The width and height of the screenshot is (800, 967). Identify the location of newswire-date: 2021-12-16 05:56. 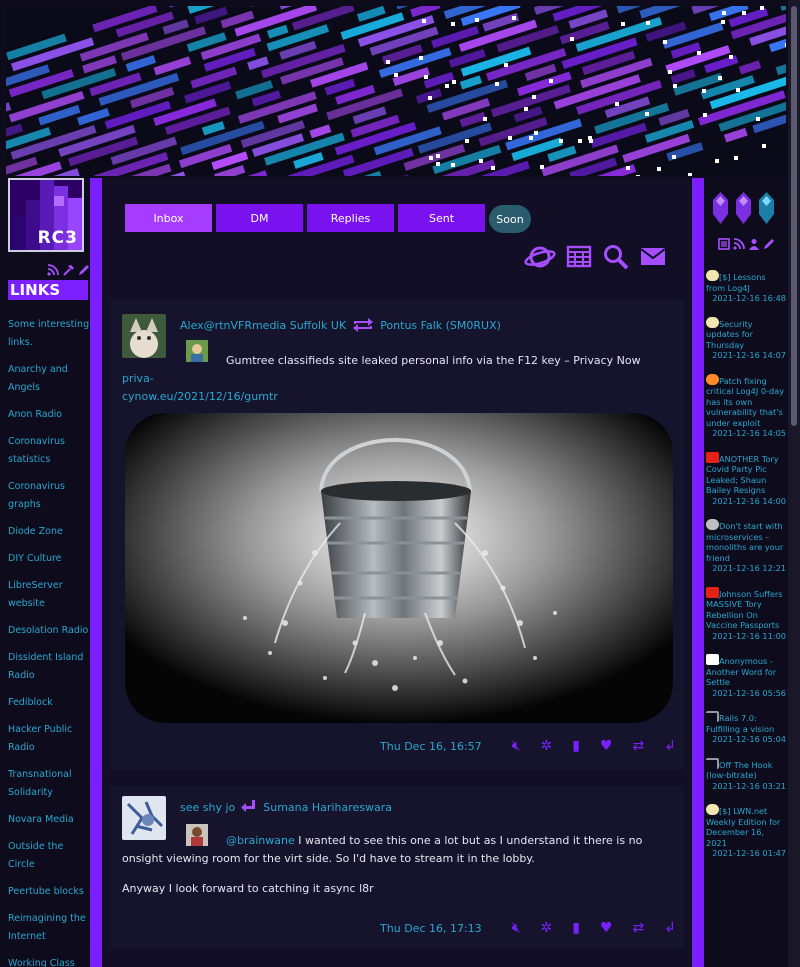
(749, 692).